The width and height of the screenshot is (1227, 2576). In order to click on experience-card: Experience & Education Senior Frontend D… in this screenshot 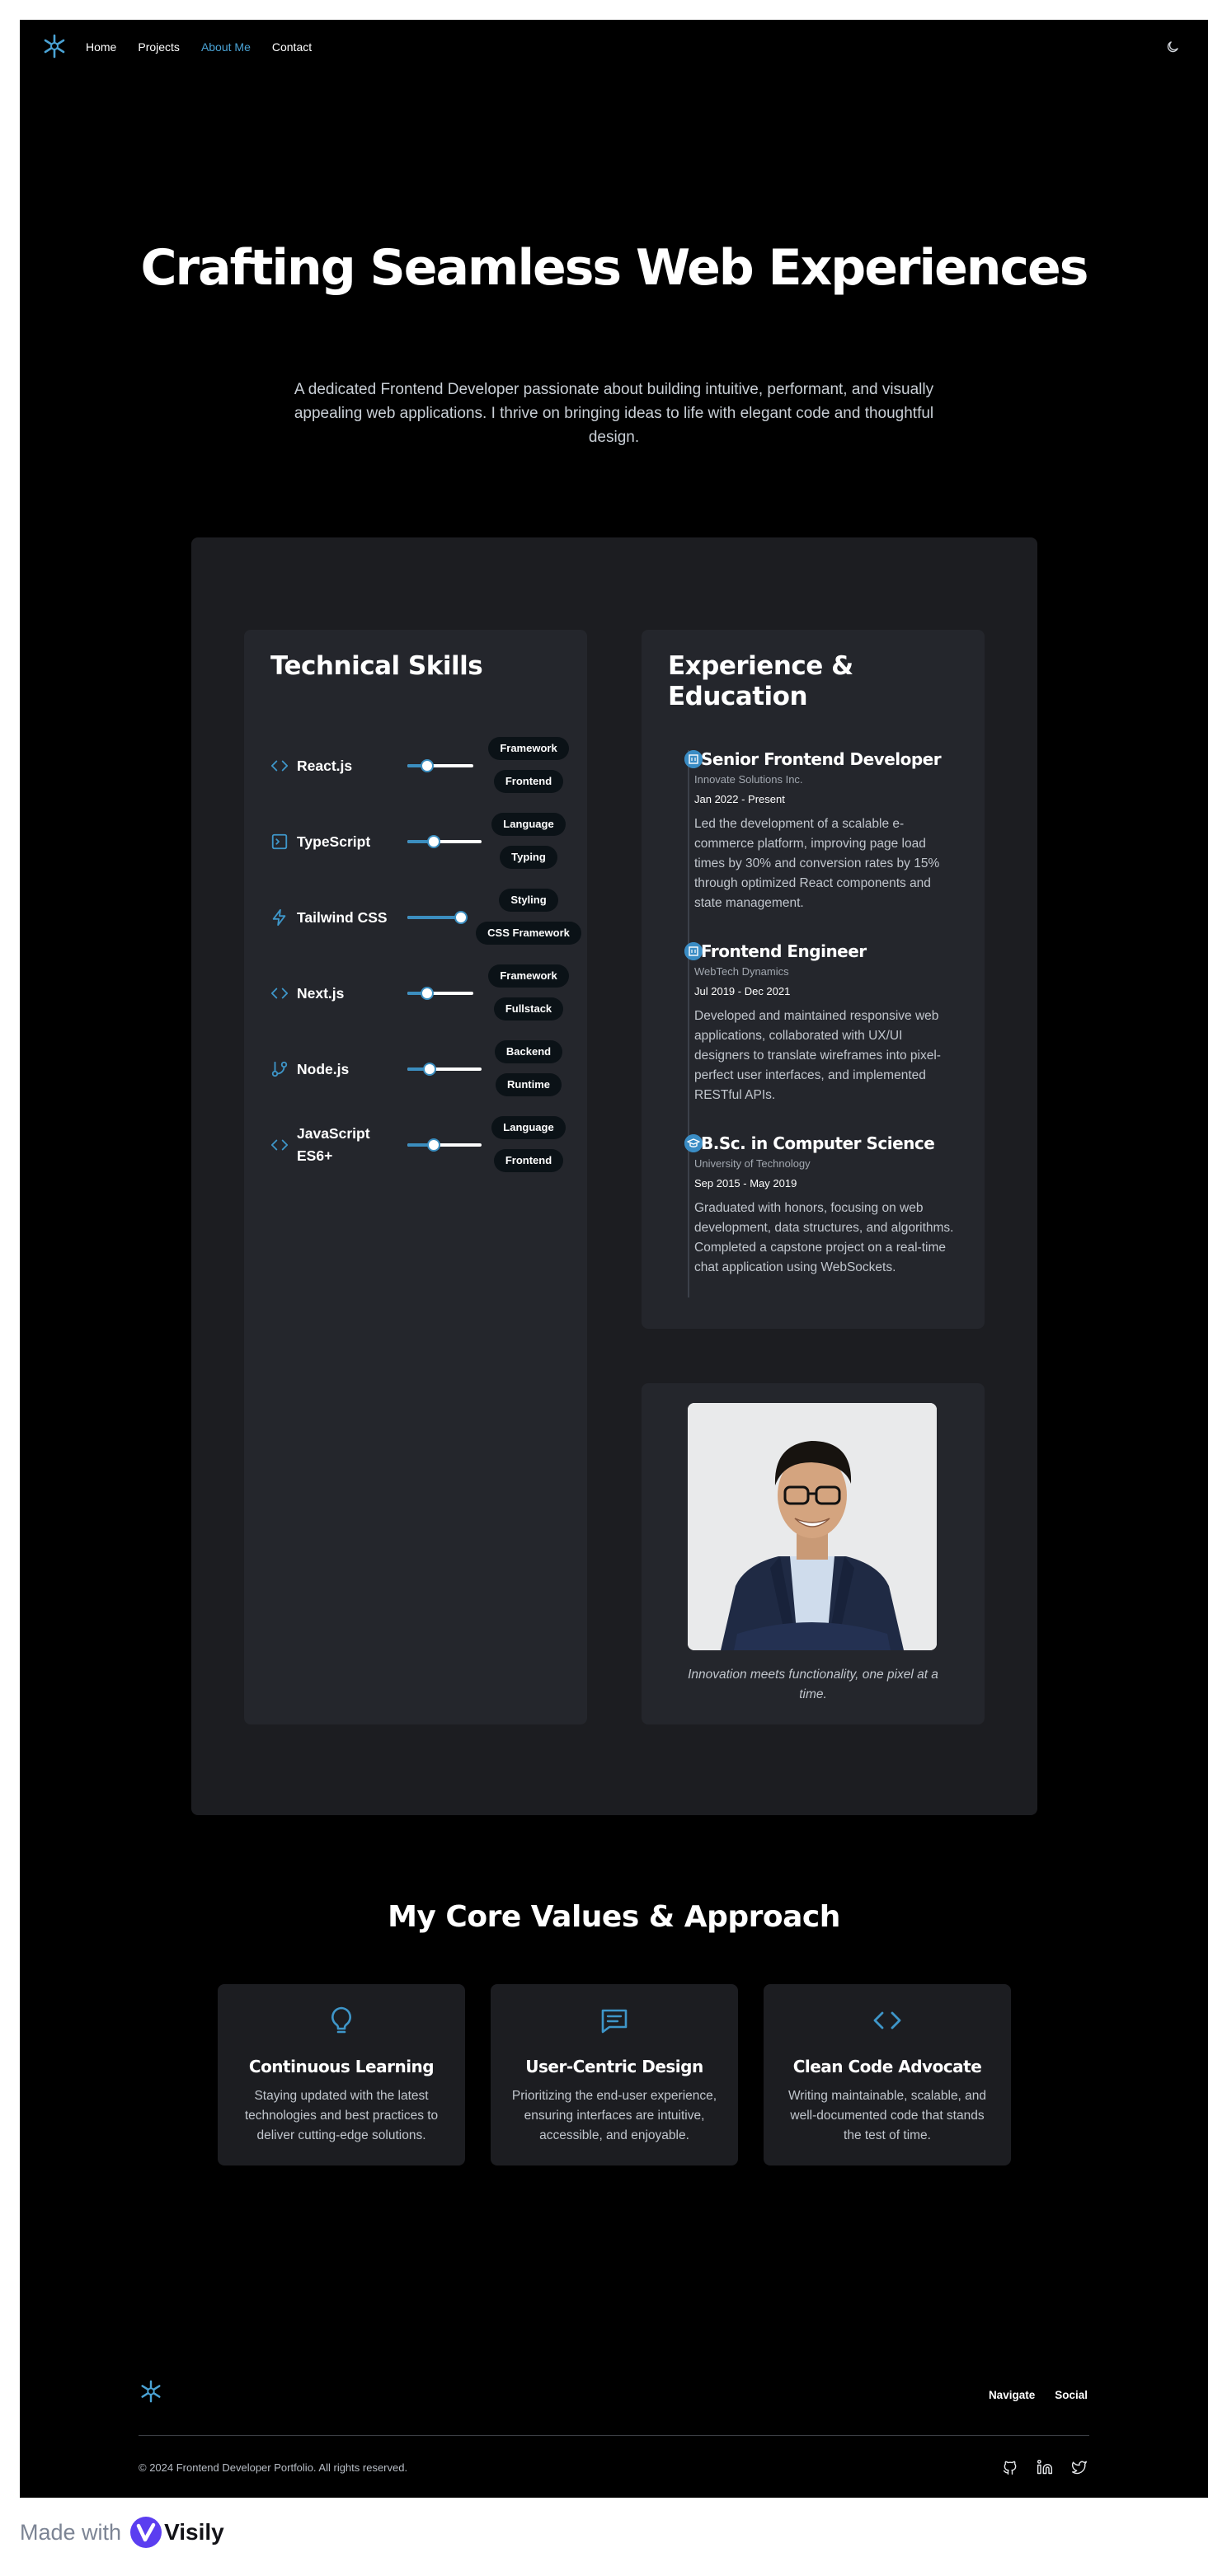, I will do `click(813, 979)`.